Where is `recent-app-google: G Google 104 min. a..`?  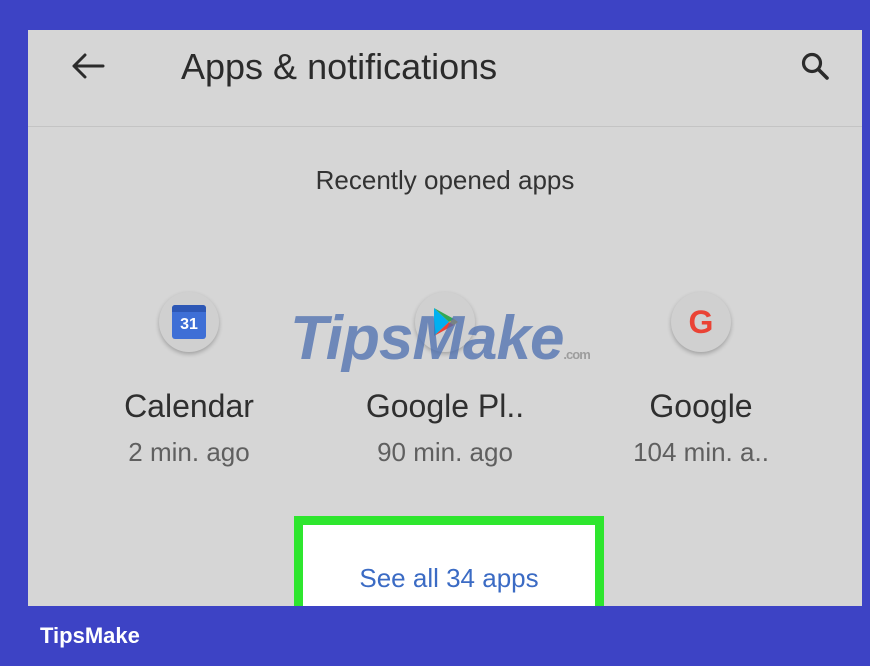
recent-app-google: G Google 104 min. a.. is located at coordinates (701, 380).